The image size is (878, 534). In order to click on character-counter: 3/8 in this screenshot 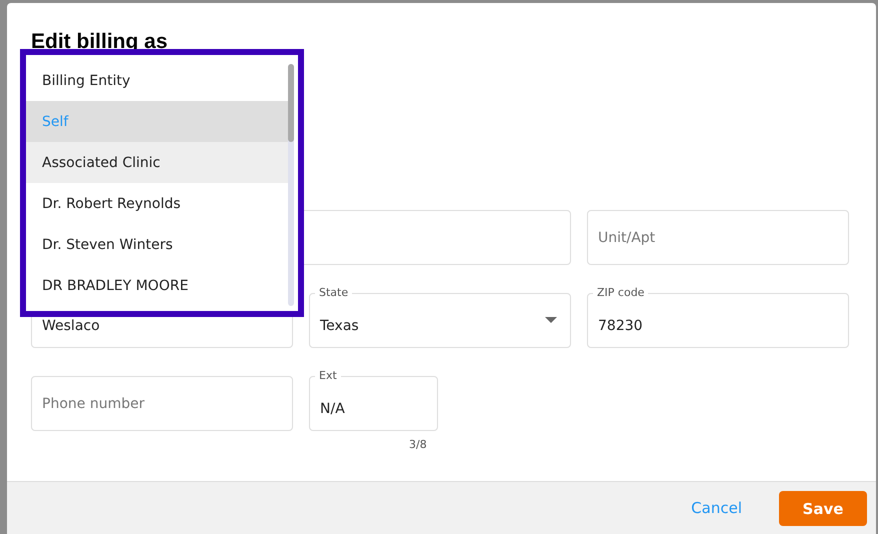, I will do `click(418, 444)`.